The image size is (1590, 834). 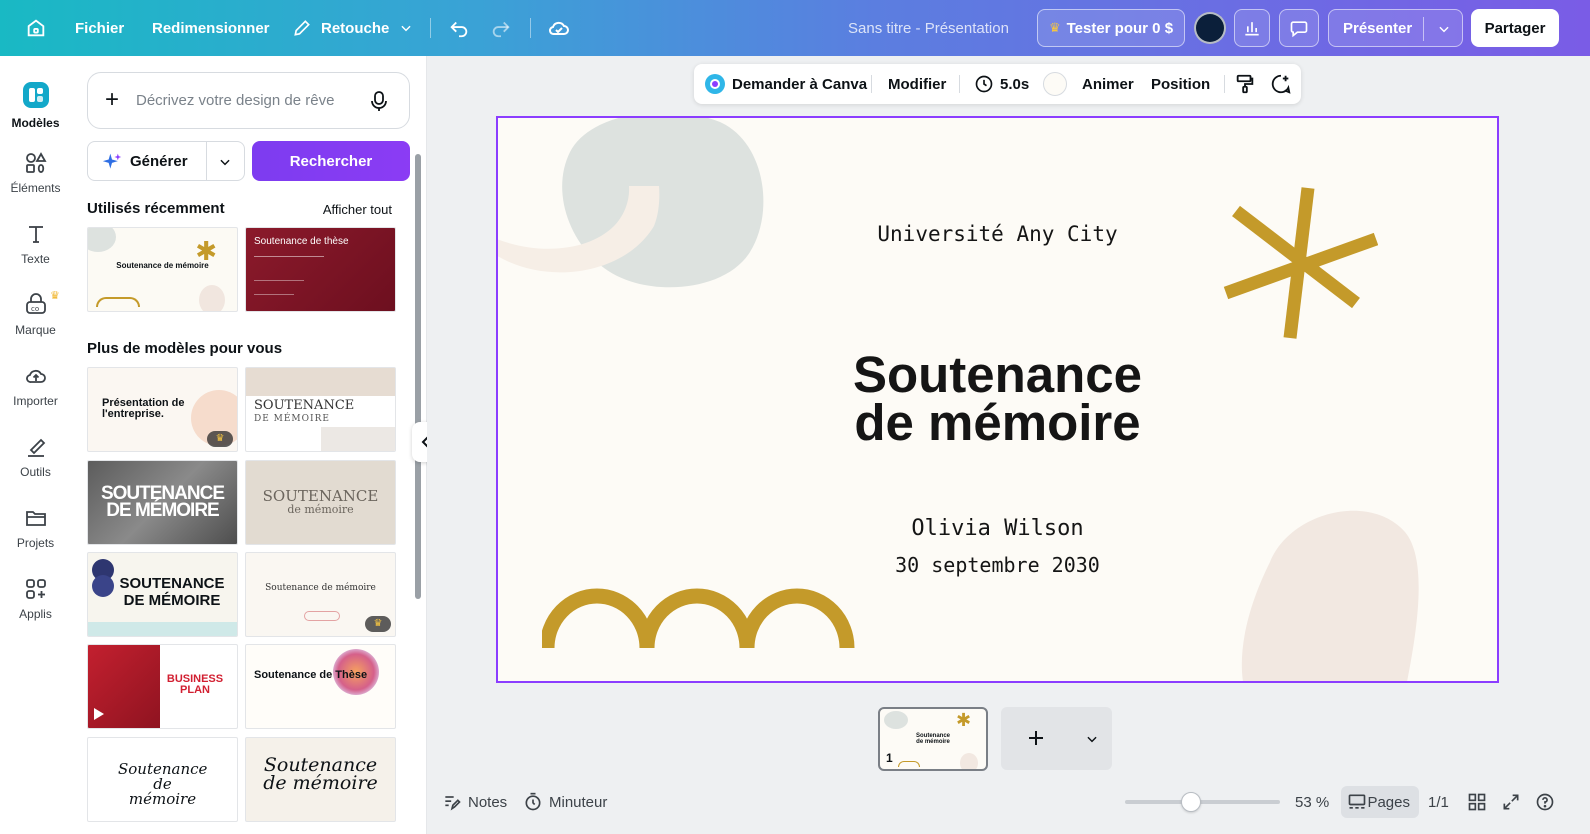 I want to click on rail-item-projects: Projets, so click(x=35, y=533).